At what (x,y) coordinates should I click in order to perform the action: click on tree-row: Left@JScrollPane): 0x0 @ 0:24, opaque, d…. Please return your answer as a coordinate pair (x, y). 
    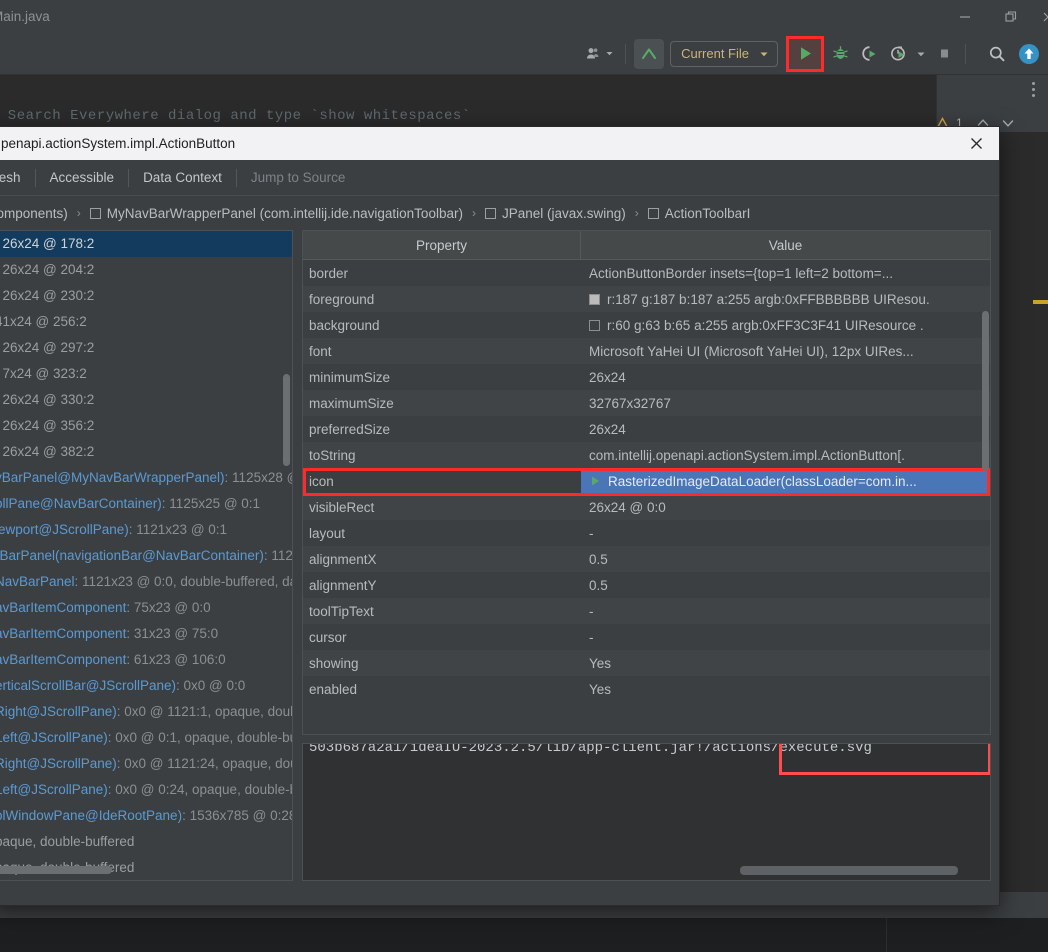
    Looking at the image, I should click on (146, 790).